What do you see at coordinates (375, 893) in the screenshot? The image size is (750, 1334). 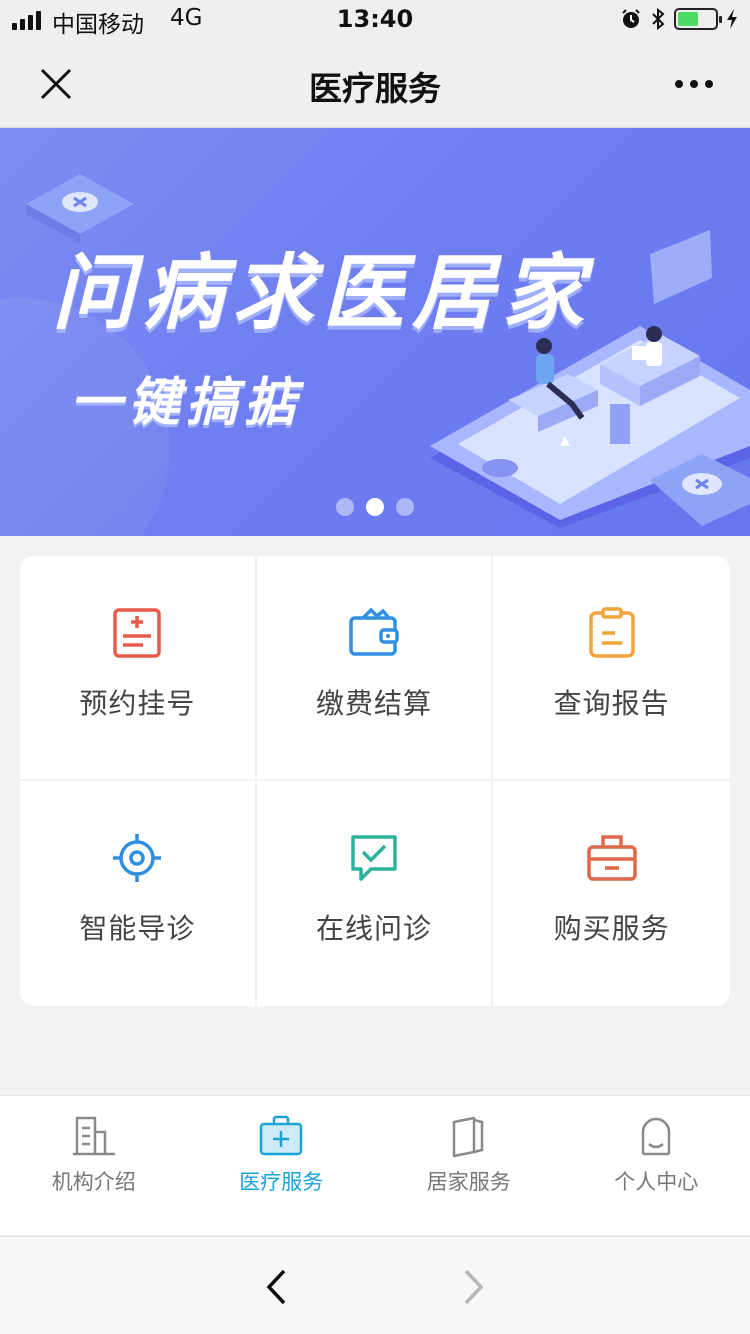 I see `service-online-consult: 在线问诊` at bounding box center [375, 893].